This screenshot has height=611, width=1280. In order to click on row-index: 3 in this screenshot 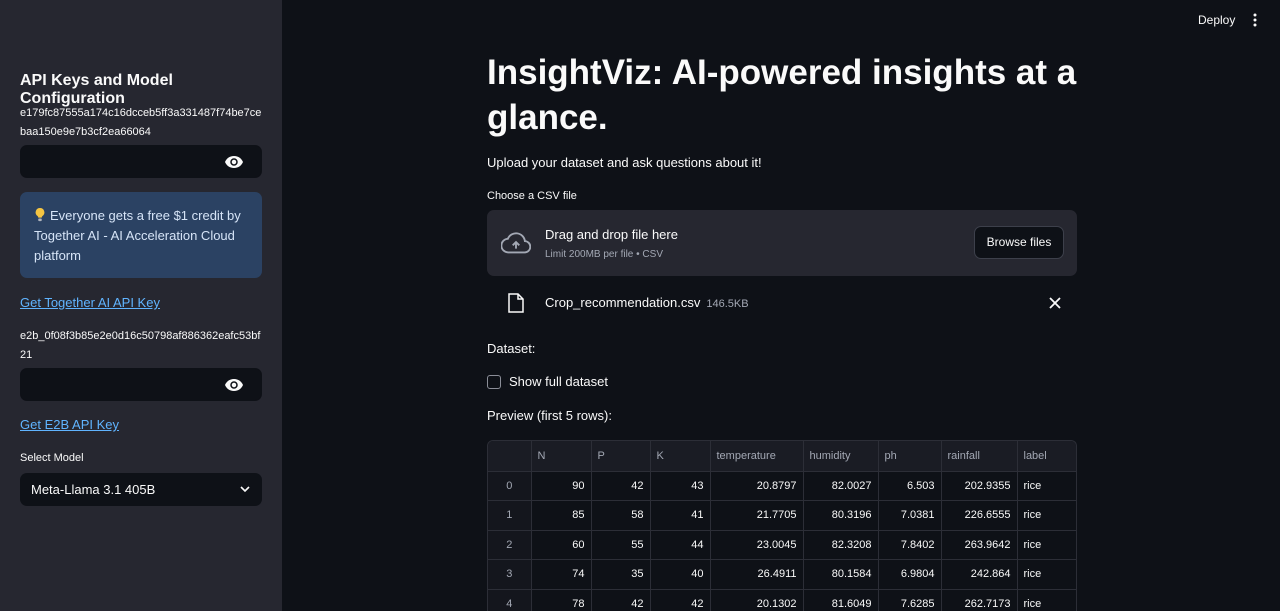, I will do `click(510, 574)`.